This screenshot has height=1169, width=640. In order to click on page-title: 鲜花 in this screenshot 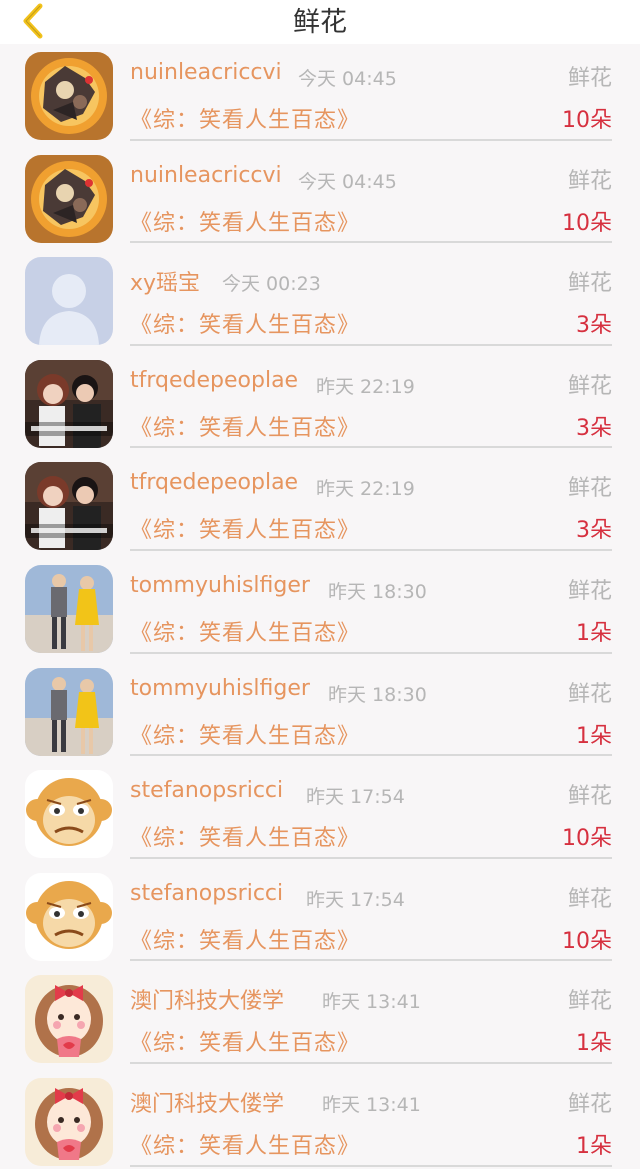, I will do `click(320, 22)`.